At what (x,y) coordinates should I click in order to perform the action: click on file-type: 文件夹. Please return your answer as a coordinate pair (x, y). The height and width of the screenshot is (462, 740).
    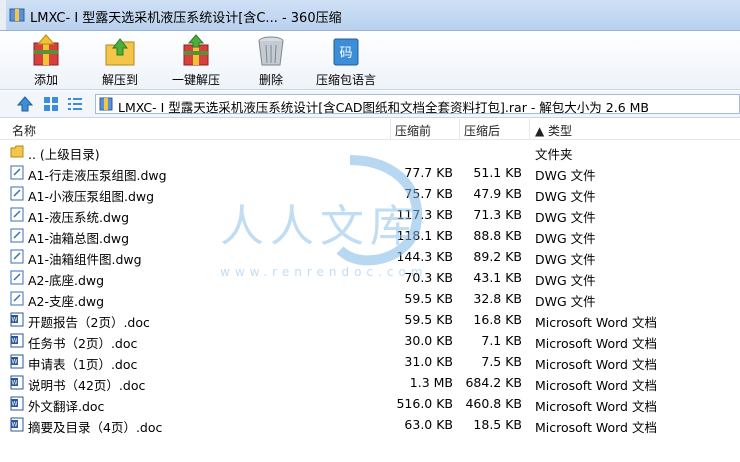
    Looking at the image, I should click on (554, 154).